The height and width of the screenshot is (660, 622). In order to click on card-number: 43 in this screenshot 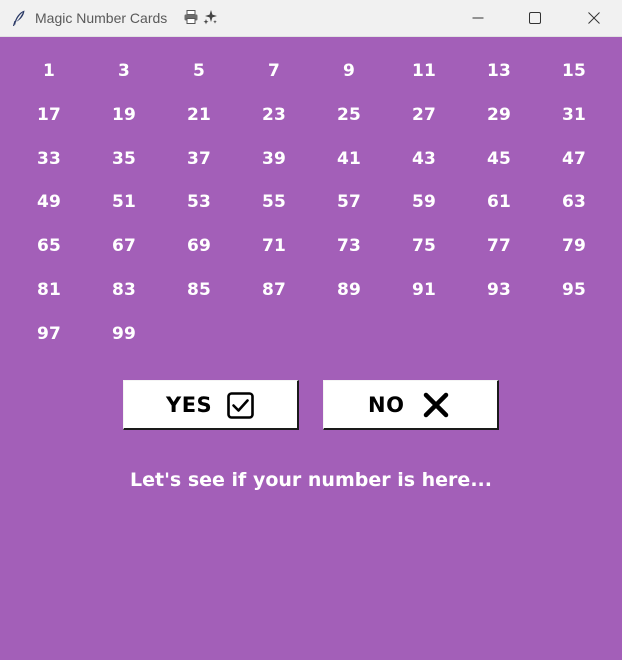, I will do `click(424, 158)`.